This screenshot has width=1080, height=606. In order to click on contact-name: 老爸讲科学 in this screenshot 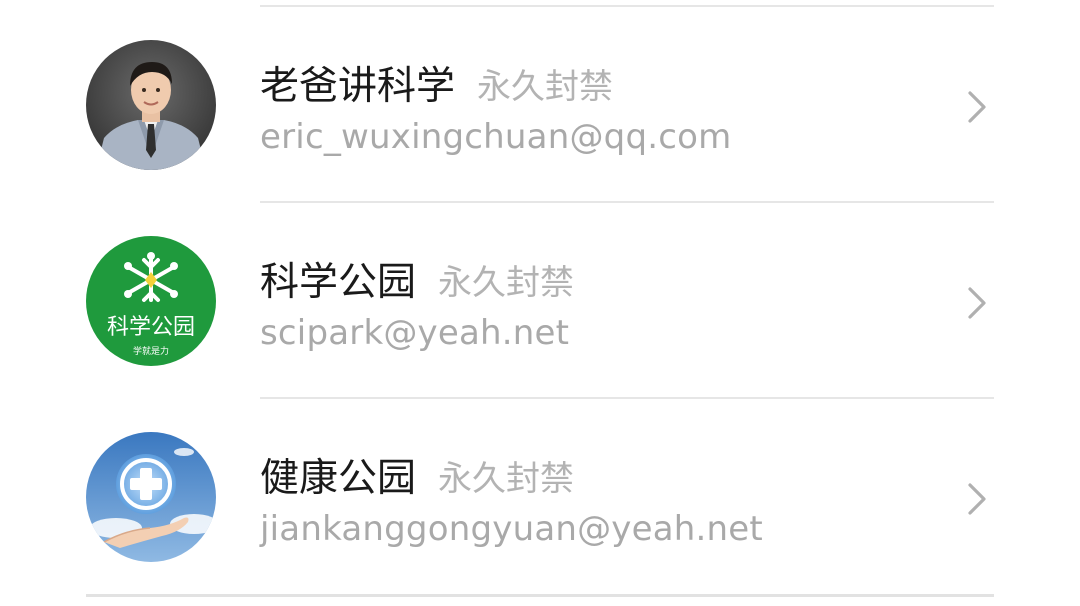, I will do `click(358, 86)`.